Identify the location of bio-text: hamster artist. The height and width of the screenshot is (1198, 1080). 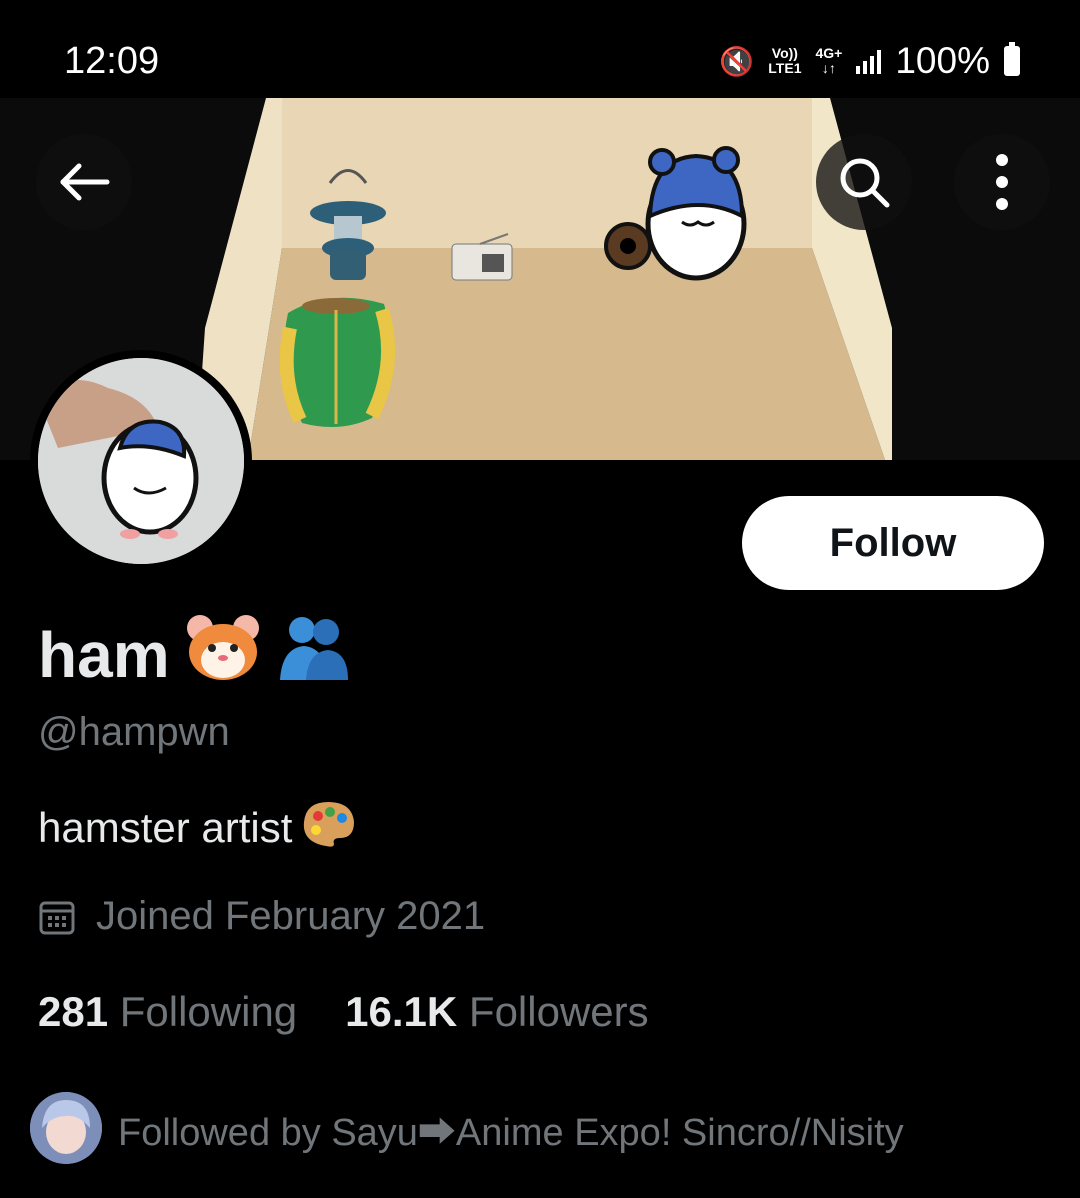
(165, 827).